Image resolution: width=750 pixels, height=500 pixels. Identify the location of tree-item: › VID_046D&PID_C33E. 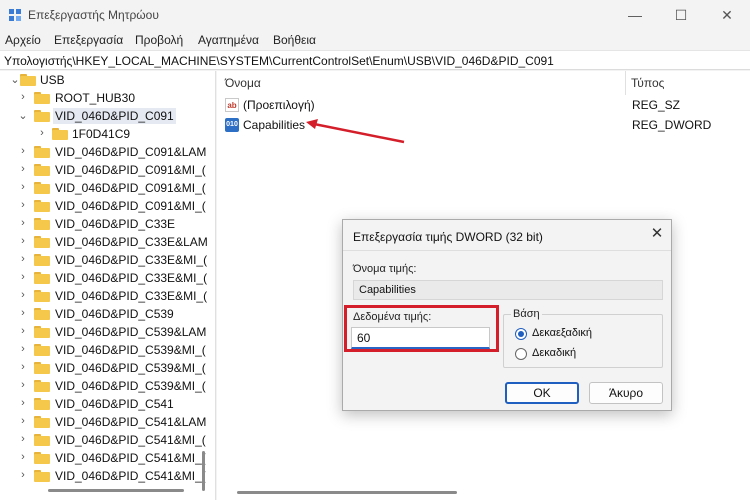
(100, 224).